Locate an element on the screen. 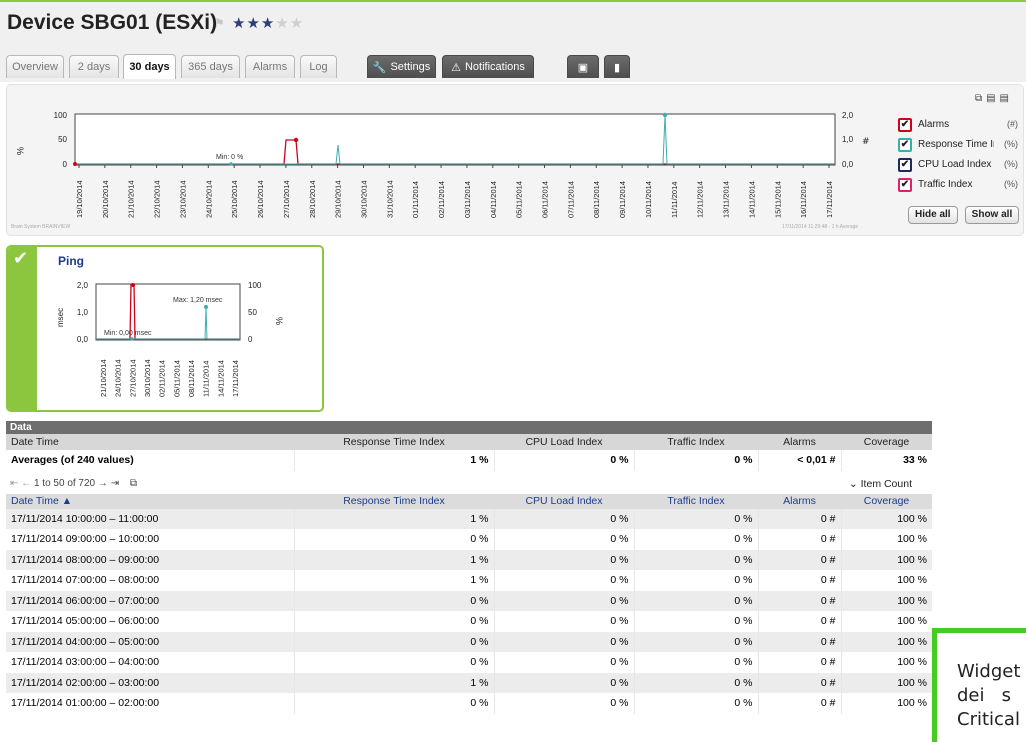 This screenshot has width=1026, height=742. table-cell: 17/11/2014 03:00:00 – 04:00:00 is located at coordinates (150, 662).